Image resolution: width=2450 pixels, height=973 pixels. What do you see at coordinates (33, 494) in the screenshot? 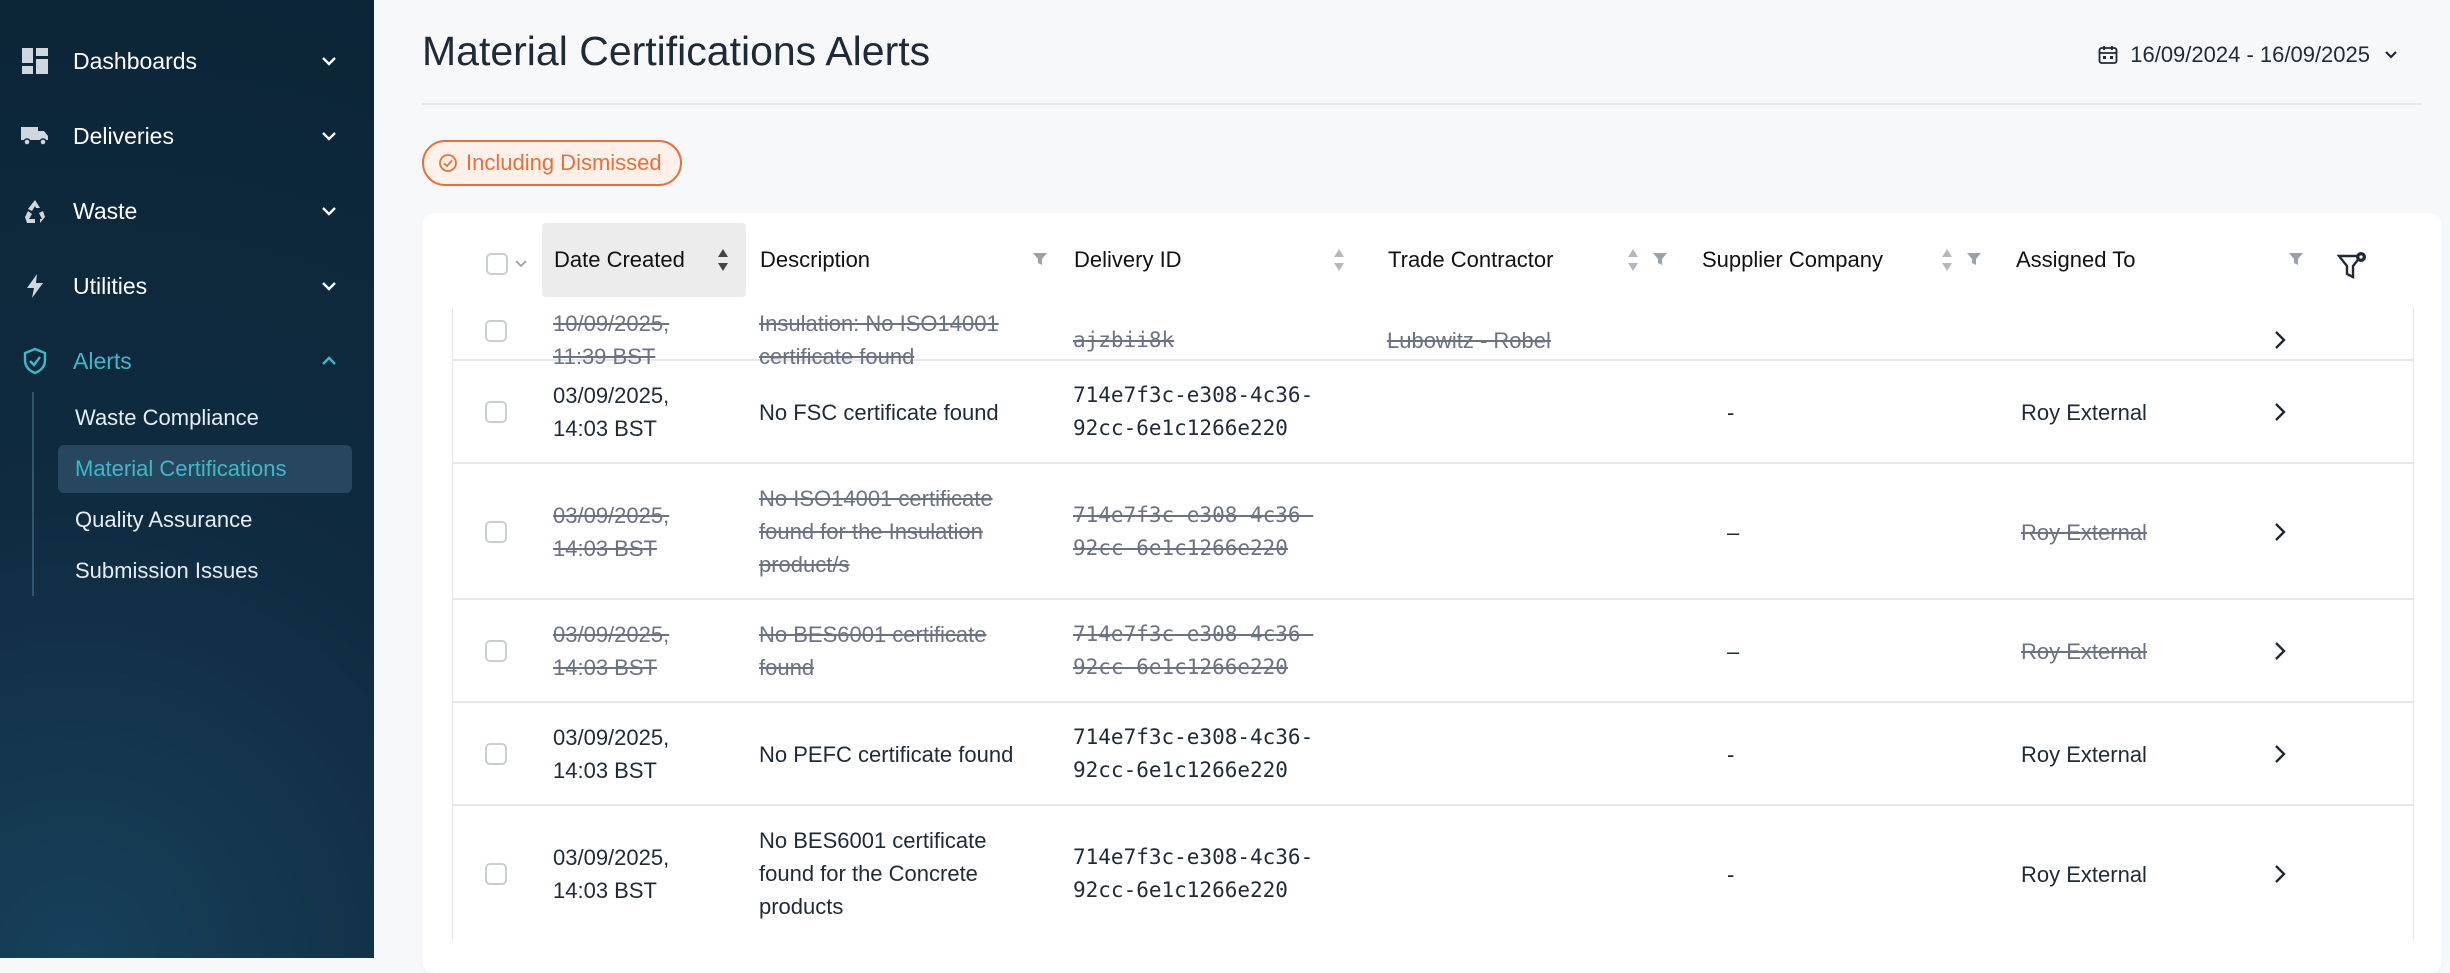
I see `submenu-guide-line` at bounding box center [33, 494].